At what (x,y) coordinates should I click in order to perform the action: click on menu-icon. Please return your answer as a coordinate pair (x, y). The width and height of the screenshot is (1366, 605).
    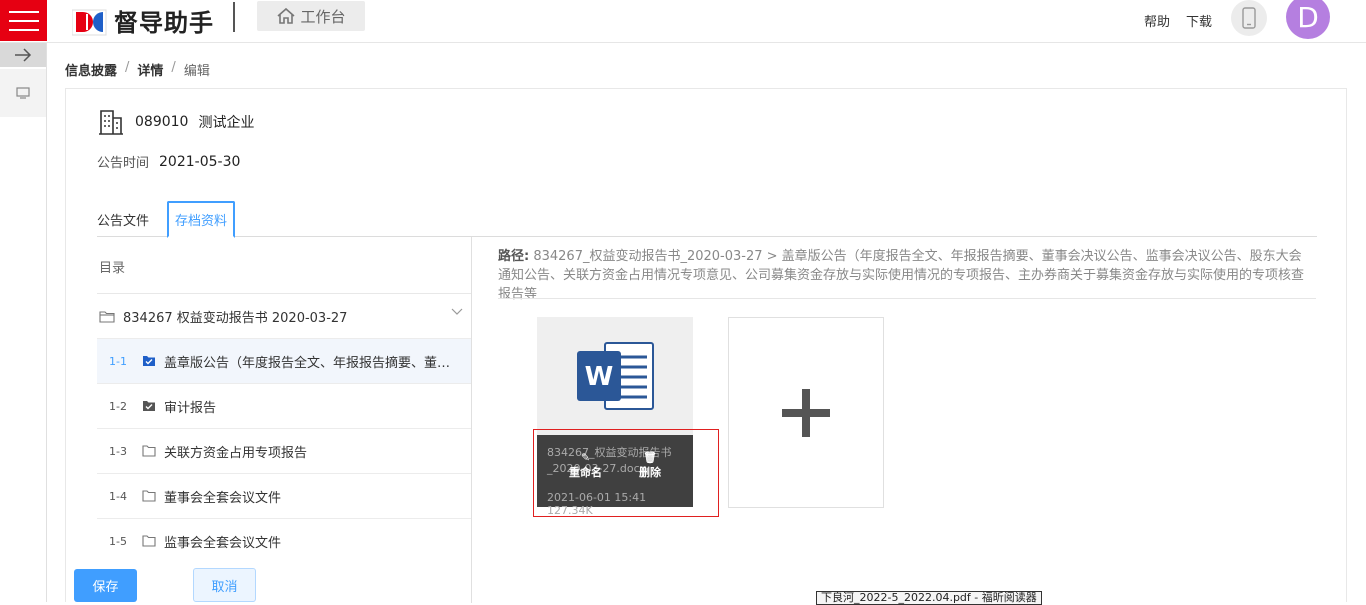
    Looking at the image, I should click on (23, 20).